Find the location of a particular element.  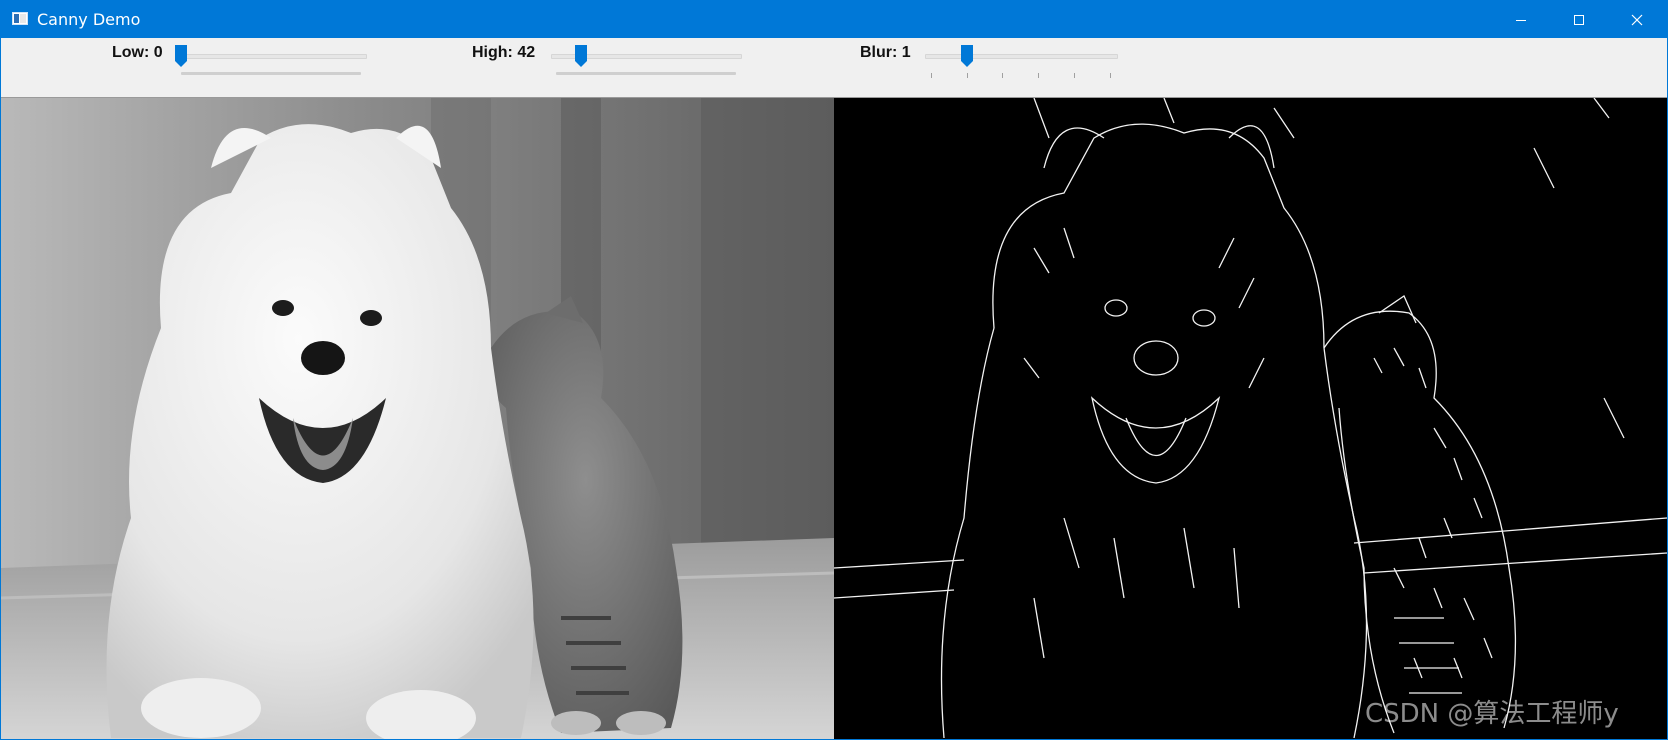

trackbar-low-label: Low: 0 is located at coordinates (137, 52).